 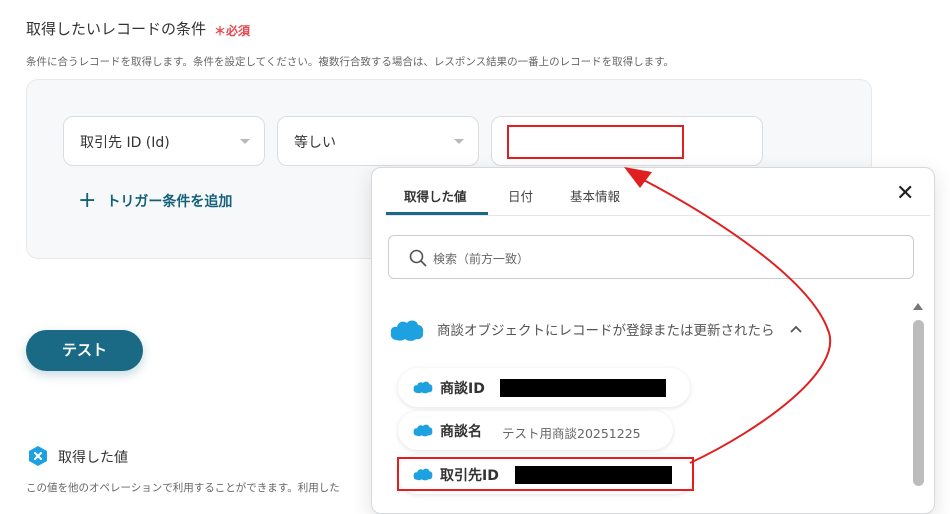 What do you see at coordinates (918, 403) in the screenshot?
I see `scrollbar-thumb` at bounding box center [918, 403].